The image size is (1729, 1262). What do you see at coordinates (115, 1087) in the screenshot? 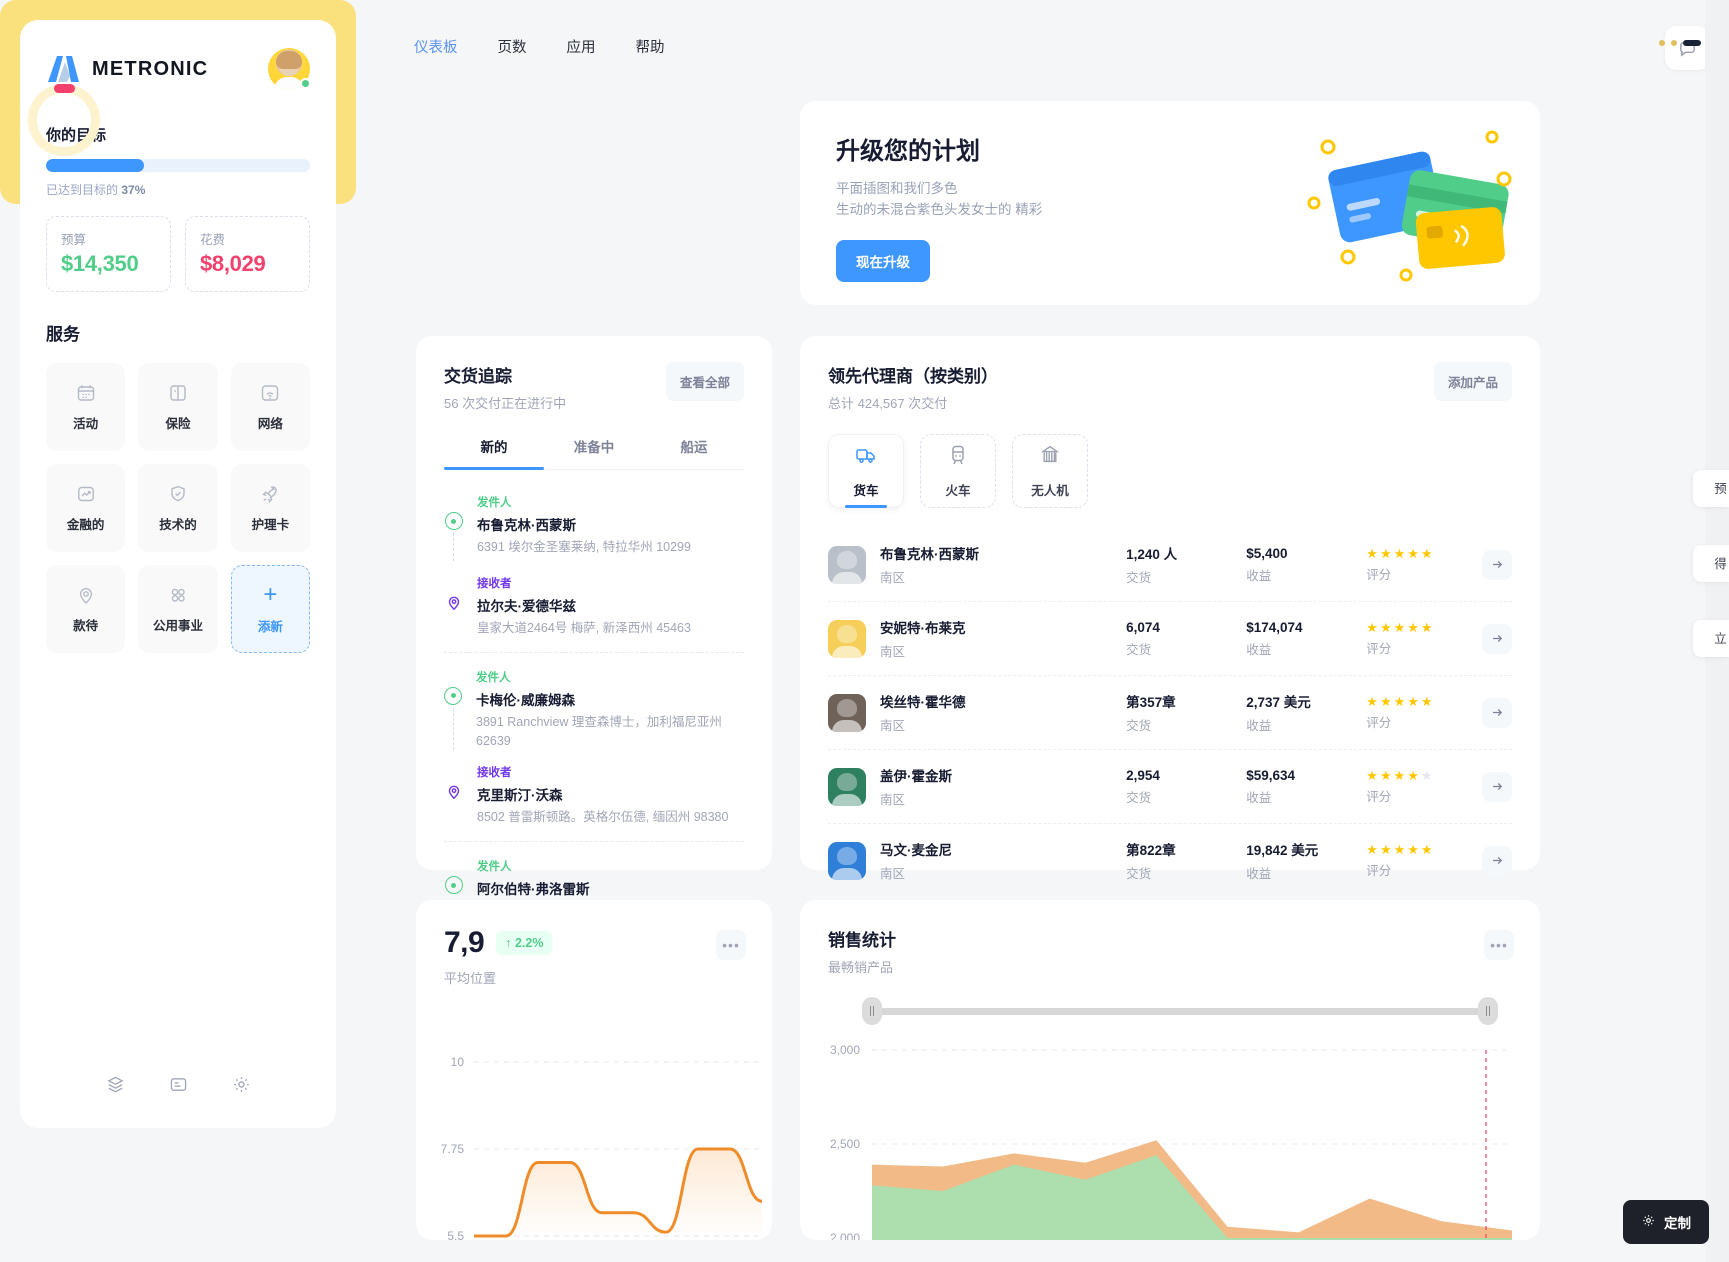
I see `layers-icon` at bounding box center [115, 1087].